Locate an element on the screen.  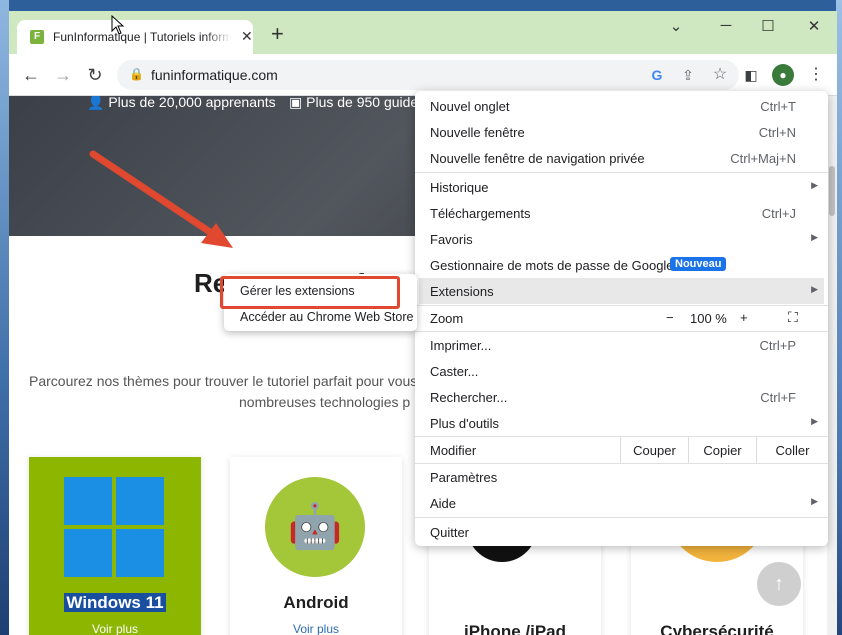
card-title: Windows 11 is located at coordinates (115, 602).